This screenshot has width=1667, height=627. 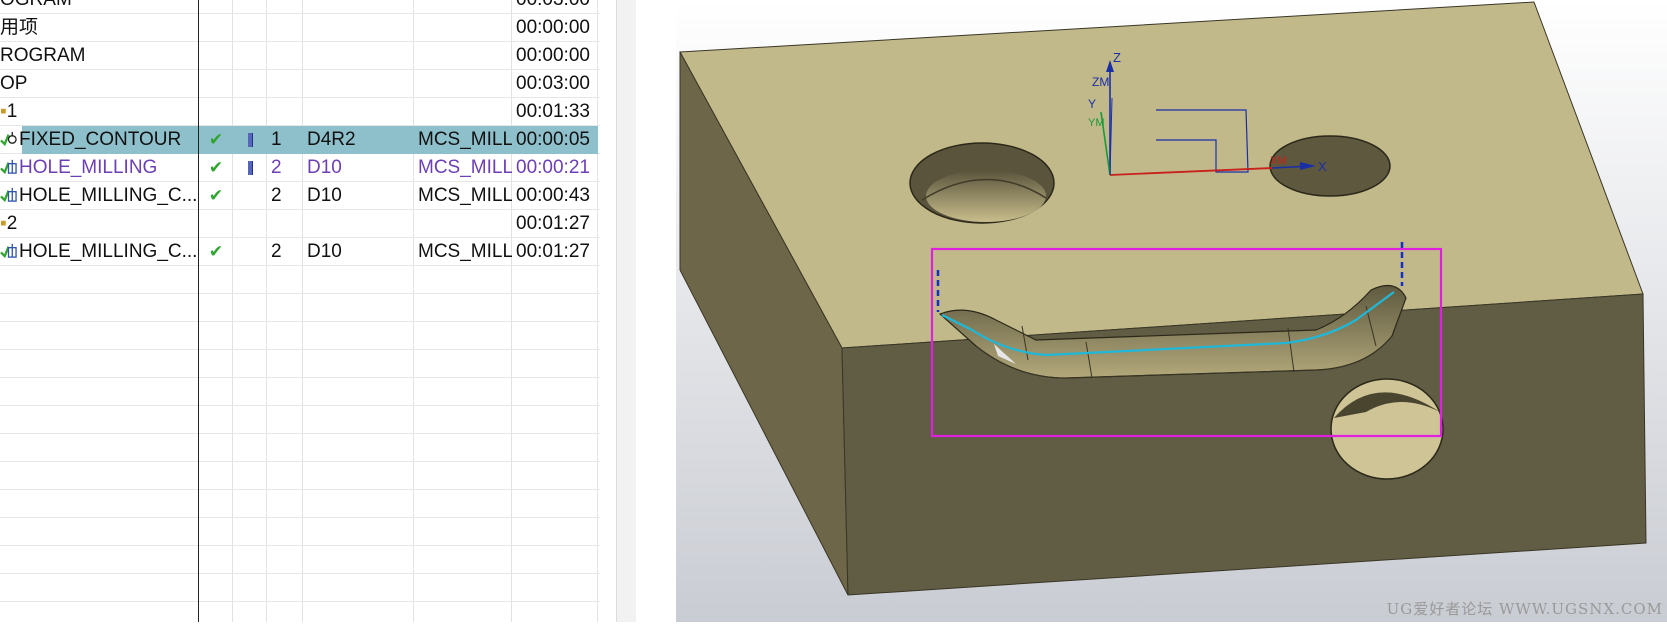 What do you see at coordinates (1092, 104) in the screenshot?
I see `axis-y-label: Y` at bounding box center [1092, 104].